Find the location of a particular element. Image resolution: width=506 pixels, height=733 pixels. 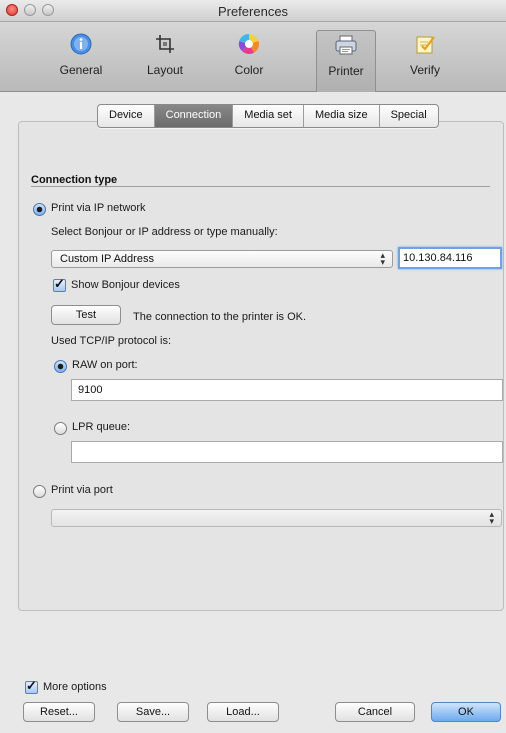

crop-icon is located at coordinates (165, 44).